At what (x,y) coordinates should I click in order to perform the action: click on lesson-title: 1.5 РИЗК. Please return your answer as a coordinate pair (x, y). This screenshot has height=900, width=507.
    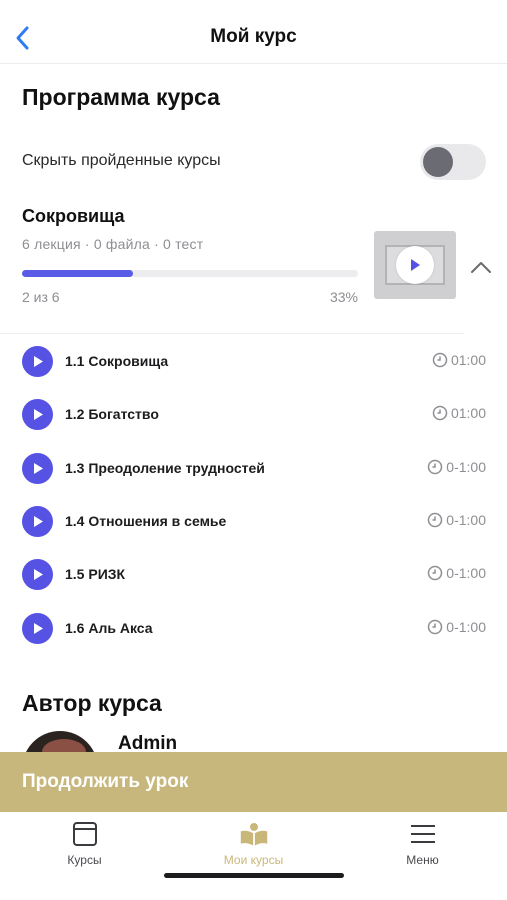
    Looking at the image, I should click on (95, 574).